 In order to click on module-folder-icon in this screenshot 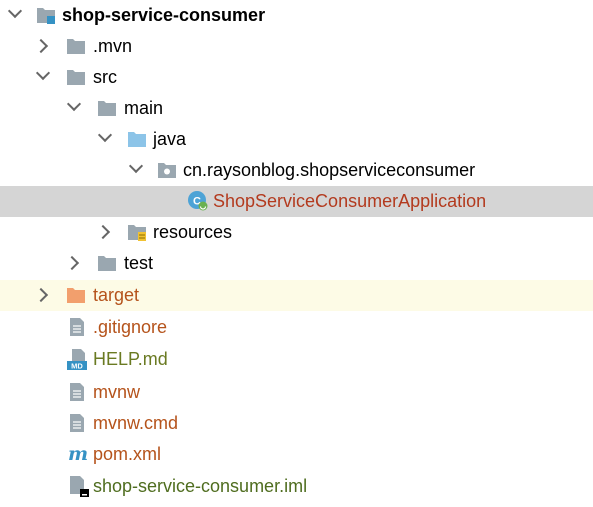, I will do `click(46, 16)`.